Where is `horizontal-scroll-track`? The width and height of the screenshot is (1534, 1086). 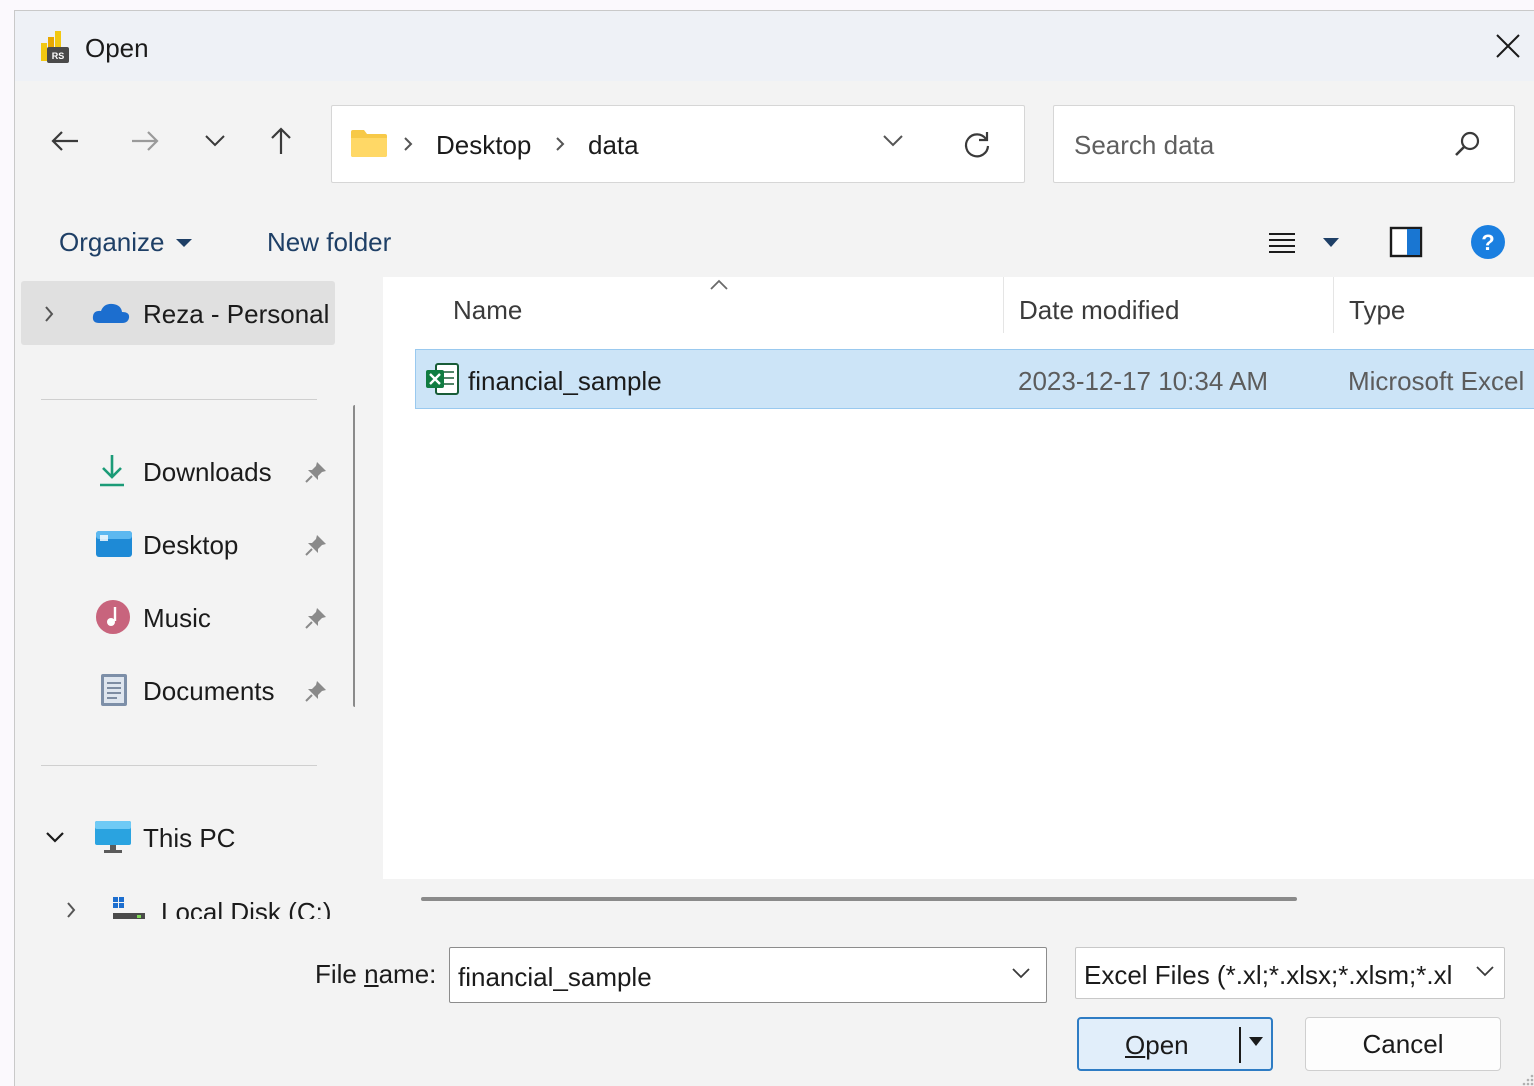 horizontal-scroll-track is located at coordinates (958, 899).